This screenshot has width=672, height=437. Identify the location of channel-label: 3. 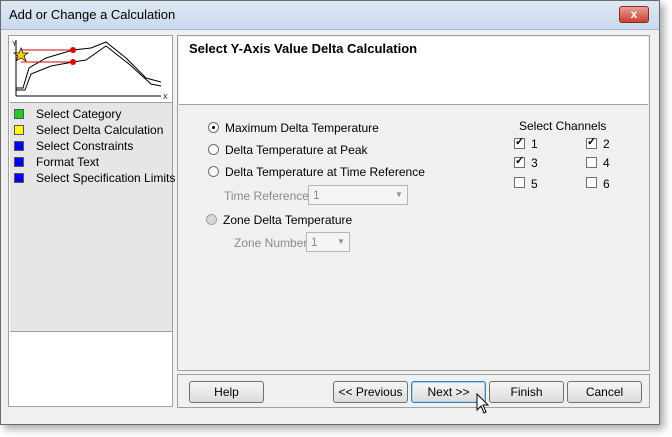
(534, 163).